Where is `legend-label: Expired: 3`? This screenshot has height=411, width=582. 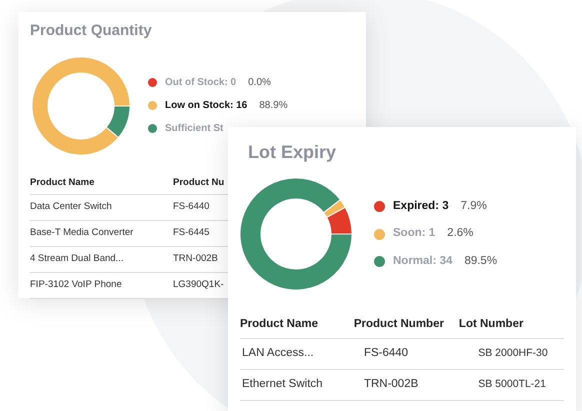 legend-label: Expired: 3 is located at coordinates (421, 206).